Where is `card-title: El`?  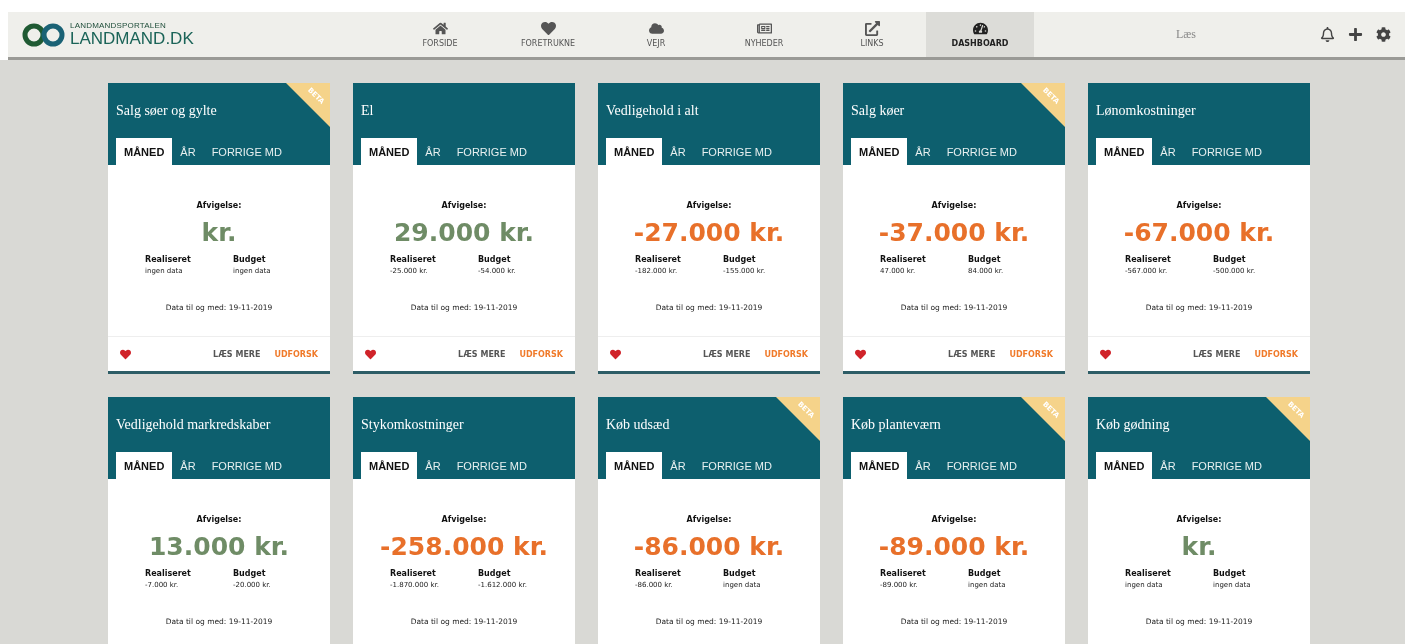 card-title: El is located at coordinates (367, 110).